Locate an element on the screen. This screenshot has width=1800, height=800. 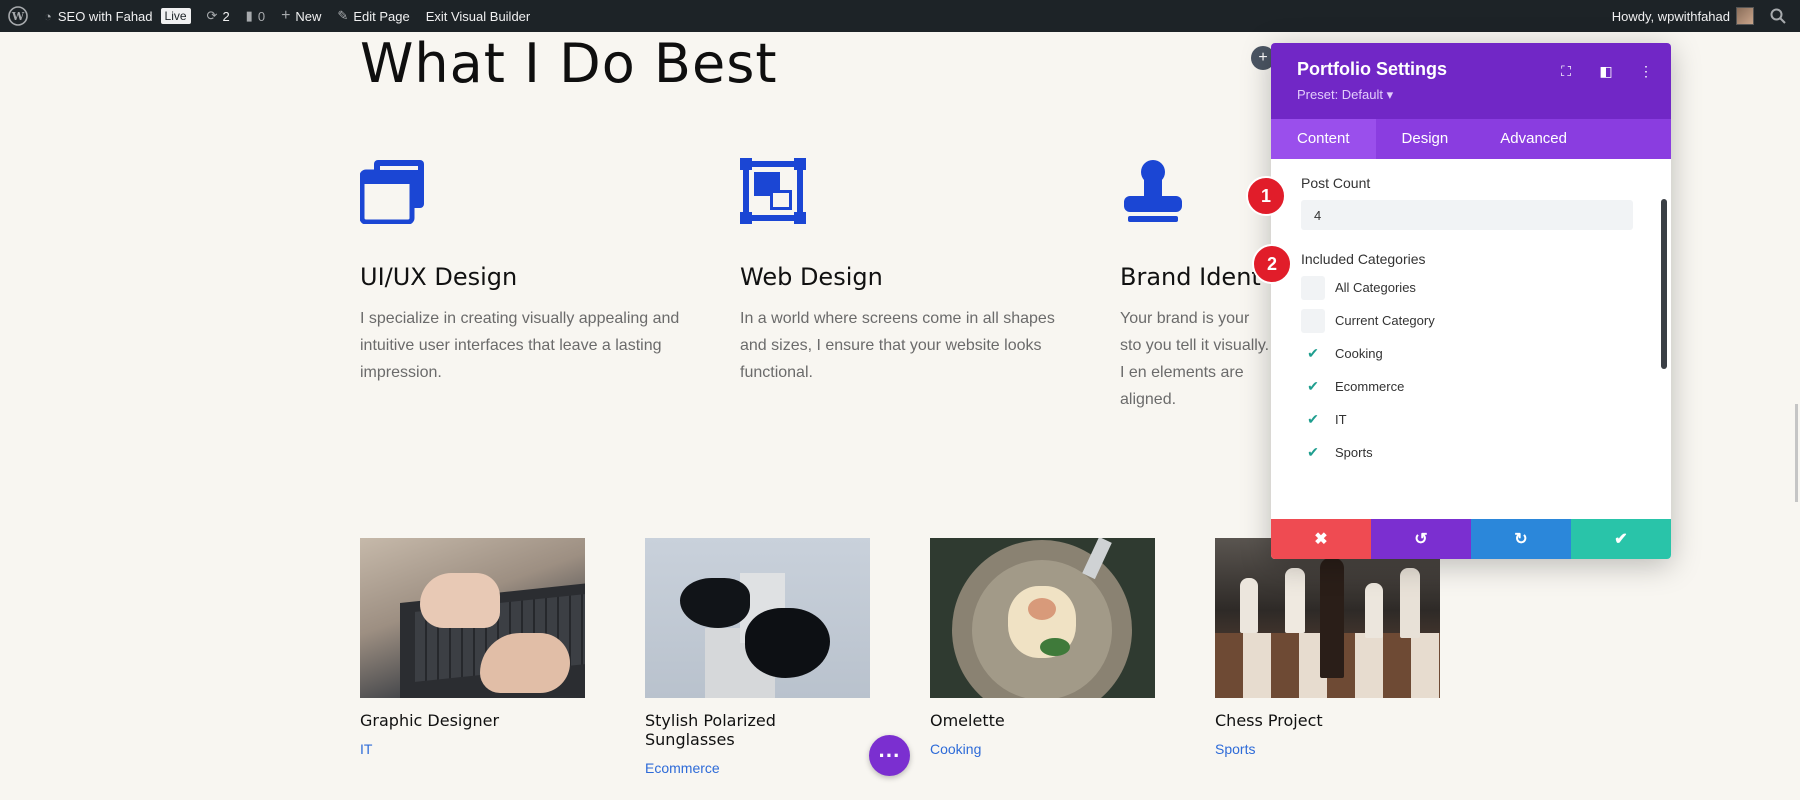
tab-design: Design is located at coordinates (1425, 139).